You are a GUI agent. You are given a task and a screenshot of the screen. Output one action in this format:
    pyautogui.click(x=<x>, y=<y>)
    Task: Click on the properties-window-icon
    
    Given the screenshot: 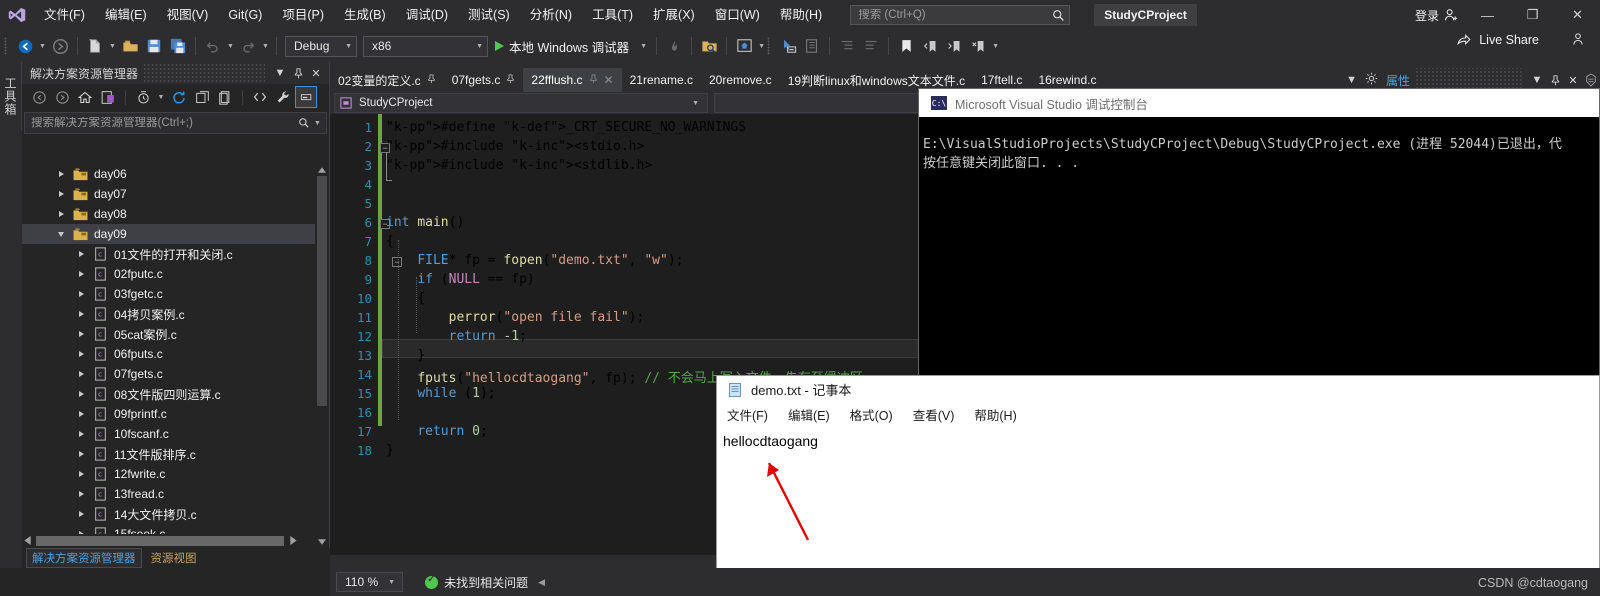 What is the action you would take?
    pyautogui.click(x=812, y=46)
    